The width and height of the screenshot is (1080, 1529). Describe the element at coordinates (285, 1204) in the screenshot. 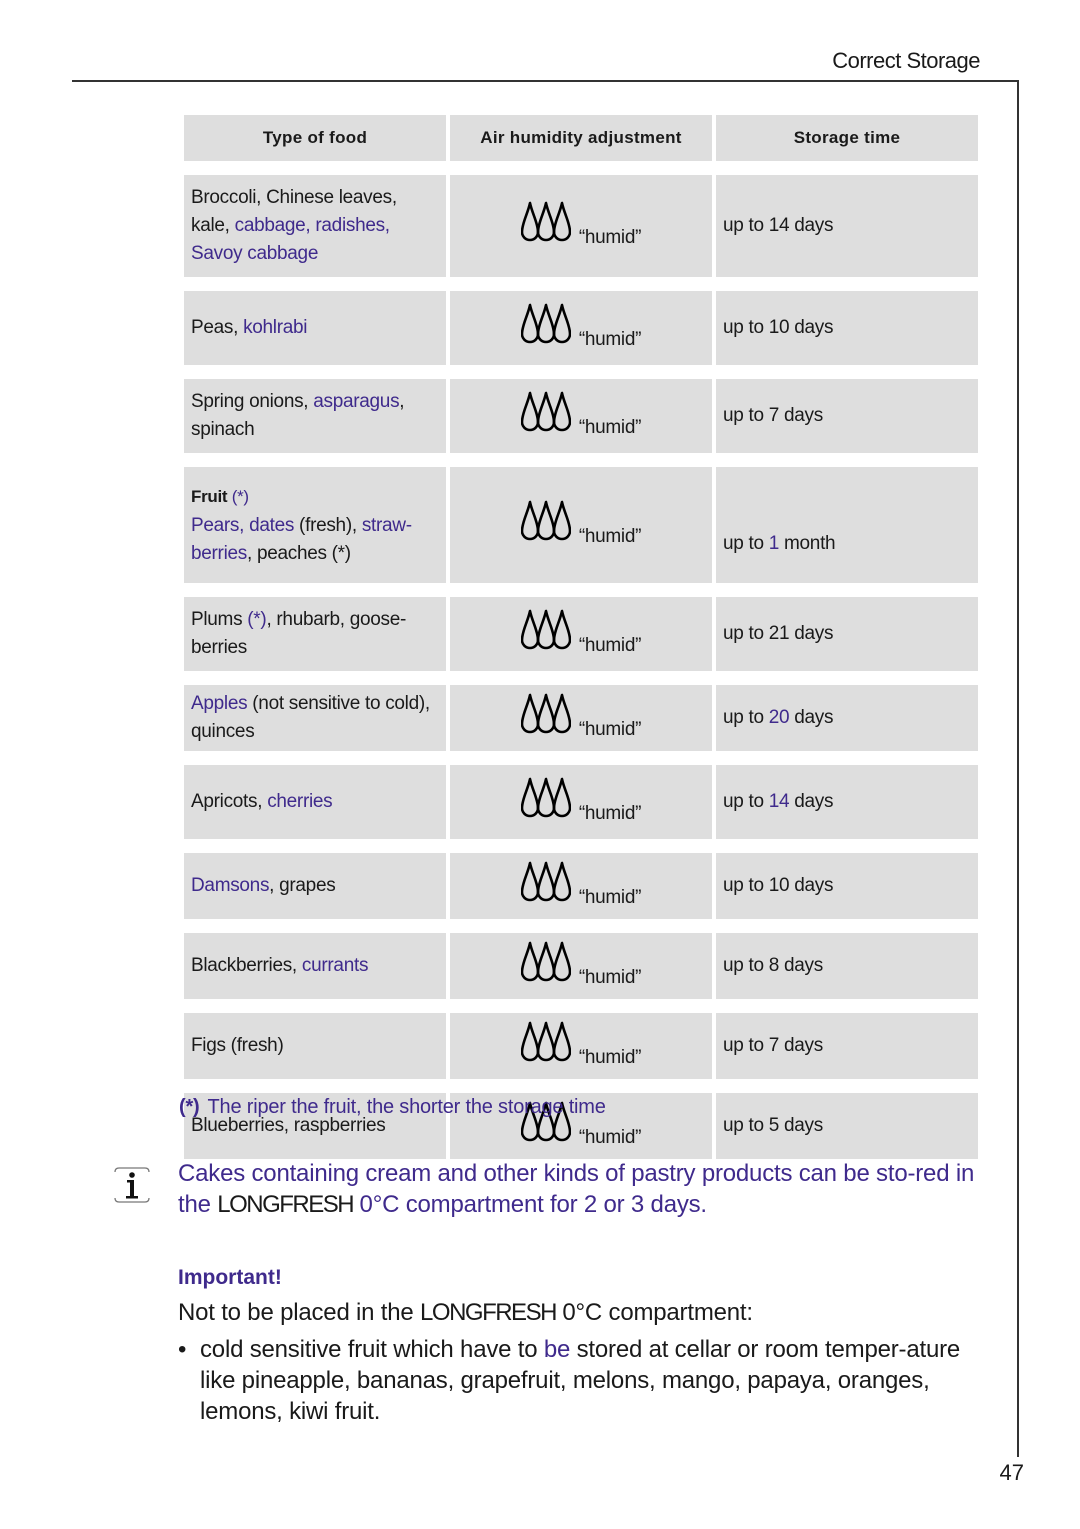

I see `info-note-brand: LONGFRESH` at that location.